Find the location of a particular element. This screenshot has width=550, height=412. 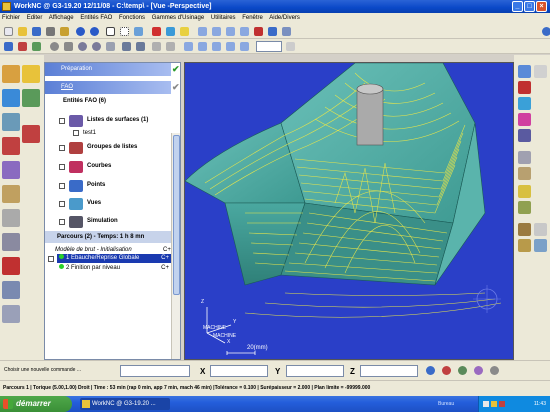

view-bottom-icon is located at coordinates (244, 46).